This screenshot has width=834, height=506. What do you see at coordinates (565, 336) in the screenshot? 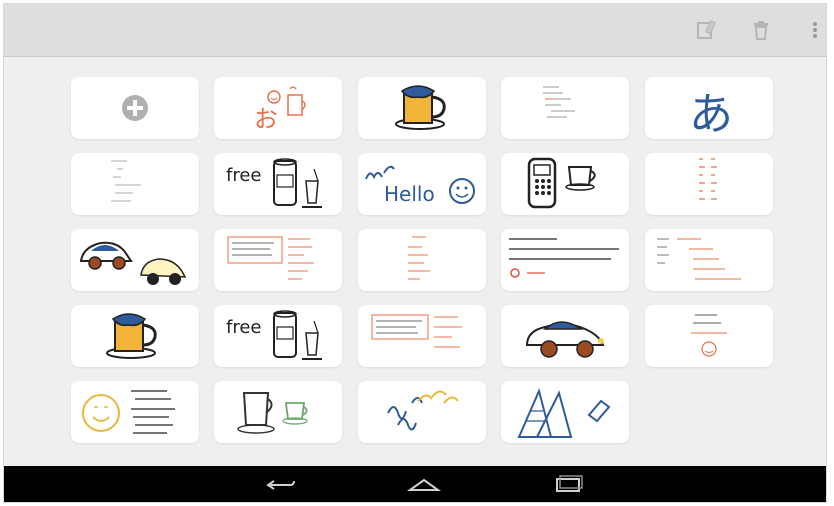
I see `note-blue-car` at bounding box center [565, 336].